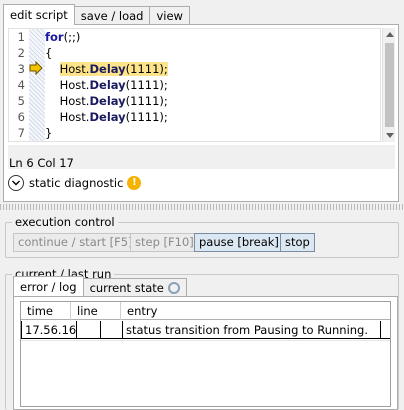 The image size is (404, 410). What do you see at coordinates (112, 330) in the screenshot?
I see `cell-blank` at bounding box center [112, 330].